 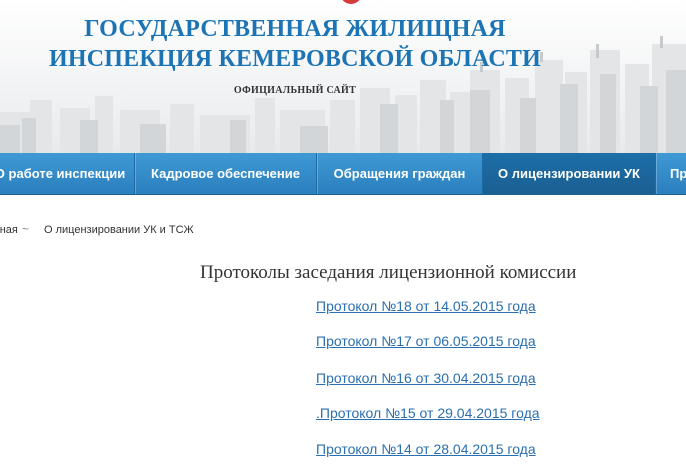 I want to click on list-item: .Протокол №15 от 29.04.2015 года, so click(x=428, y=414).